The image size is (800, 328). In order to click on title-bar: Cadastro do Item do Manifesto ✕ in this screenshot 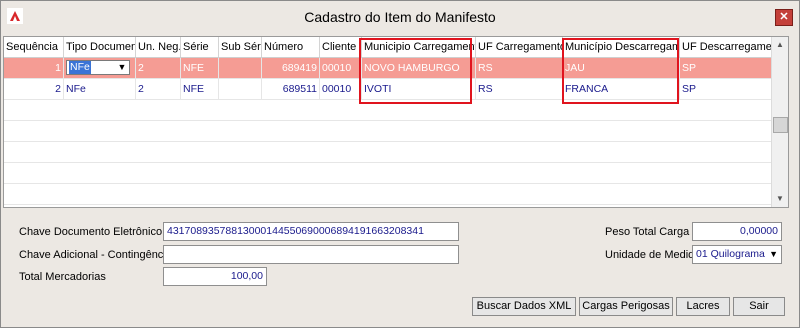, I will do `click(400, 16)`.